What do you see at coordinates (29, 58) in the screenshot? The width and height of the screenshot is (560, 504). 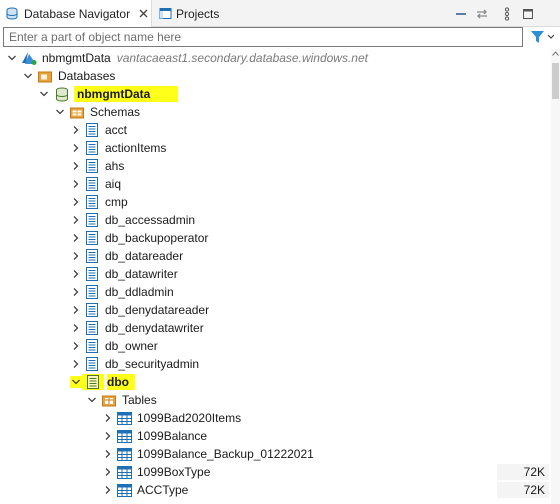 I see `azure-connection-icon` at bounding box center [29, 58].